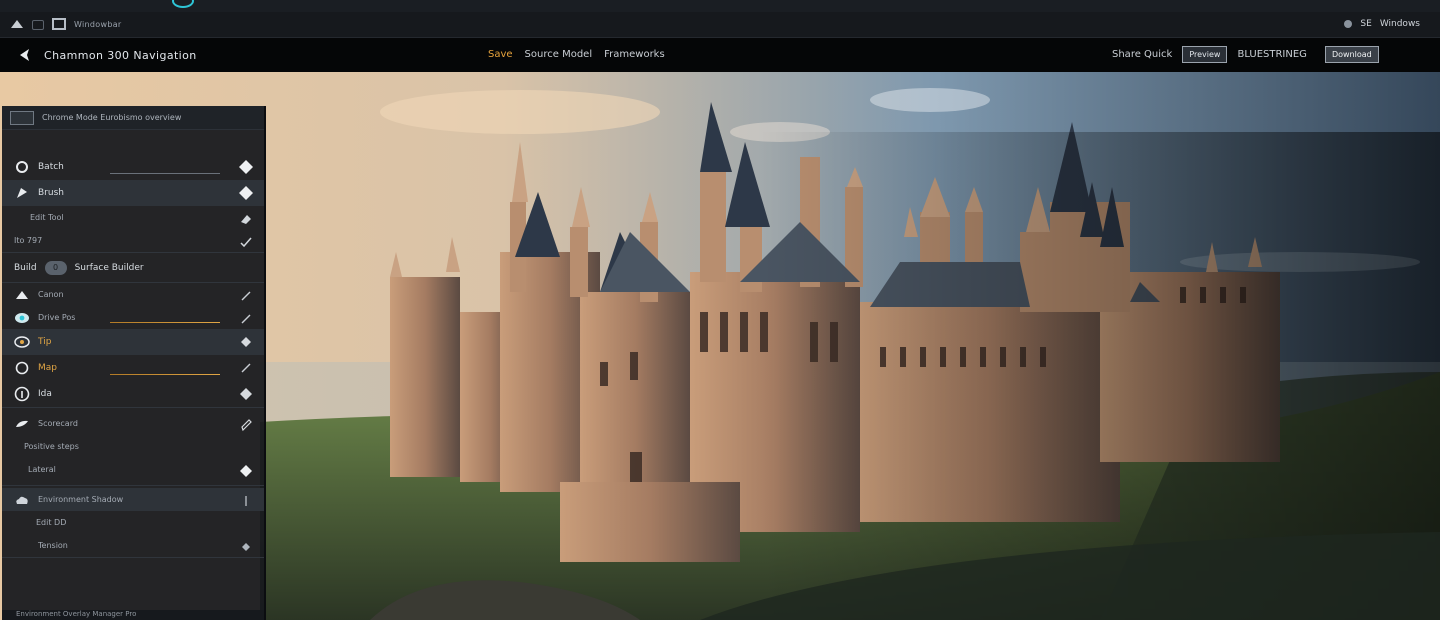 Image resolution: width=1440 pixels, height=620 pixels. I want to click on environment-group: Environment Shadow Edit DD Tension, so click(133, 522).